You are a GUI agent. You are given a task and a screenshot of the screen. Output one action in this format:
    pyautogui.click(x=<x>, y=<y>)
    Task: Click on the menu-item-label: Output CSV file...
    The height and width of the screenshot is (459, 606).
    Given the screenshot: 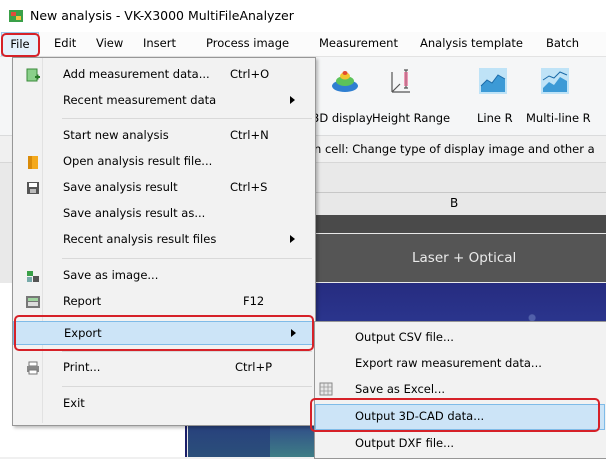 What is the action you would take?
    pyautogui.click(x=404, y=337)
    